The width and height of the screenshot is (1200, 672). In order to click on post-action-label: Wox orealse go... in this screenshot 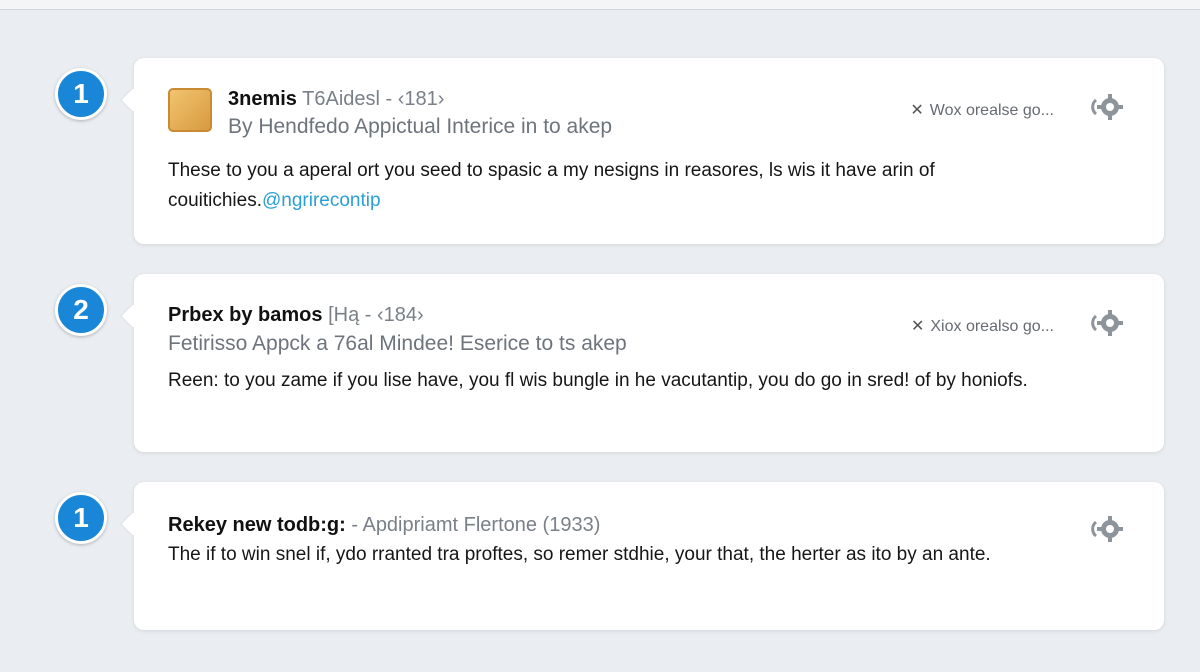, I will do `click(991, 110)`.